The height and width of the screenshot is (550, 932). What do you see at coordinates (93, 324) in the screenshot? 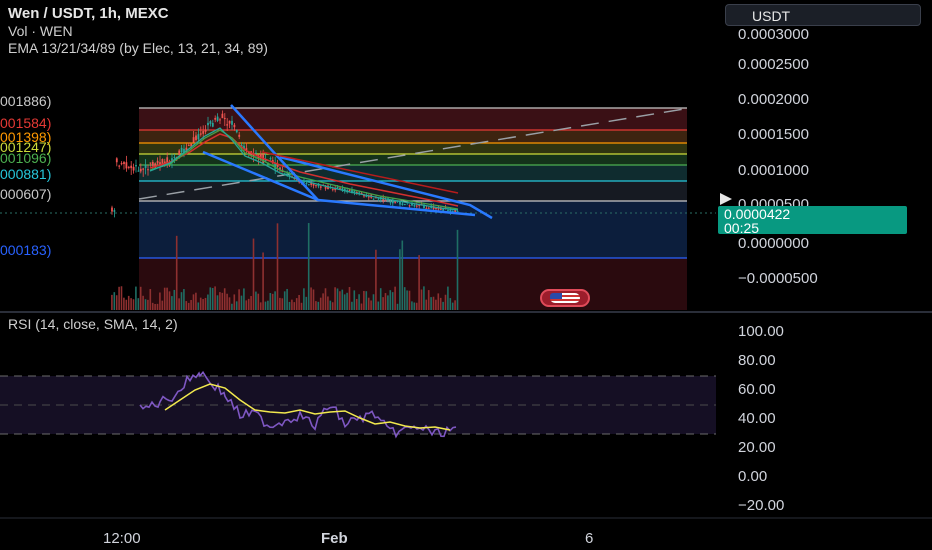
I see `rsi-legend: RSI (14, close, SMA, 14, 2)` at bounding box center [93, 324].